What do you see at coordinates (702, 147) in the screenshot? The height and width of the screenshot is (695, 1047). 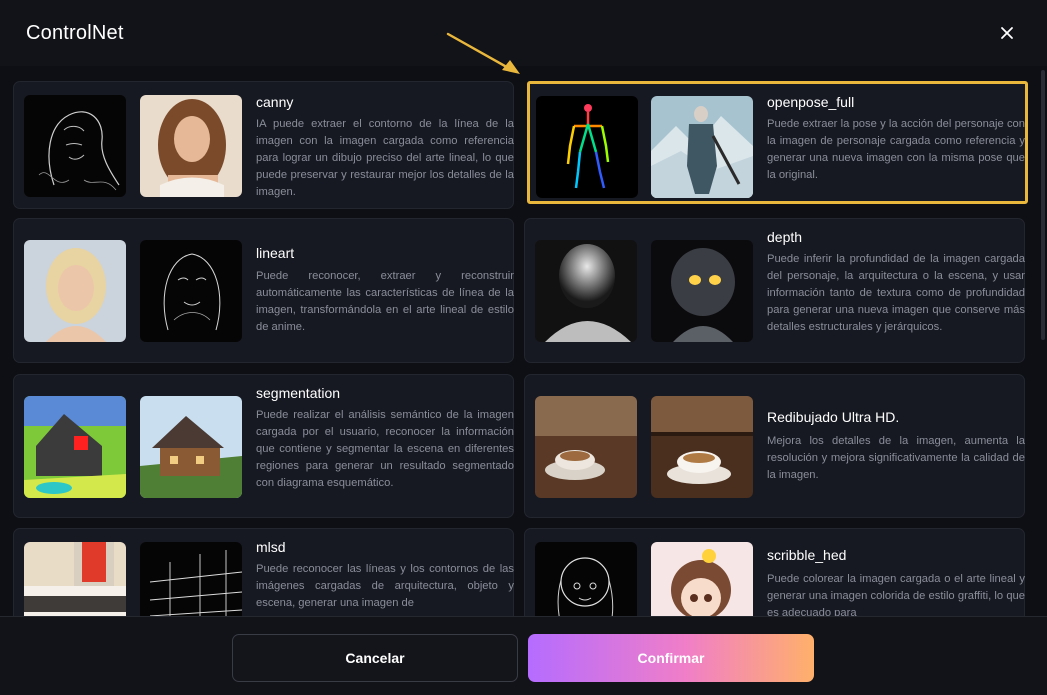 I see `openpose-character-thumbnail` at bounding box center [702, 147].